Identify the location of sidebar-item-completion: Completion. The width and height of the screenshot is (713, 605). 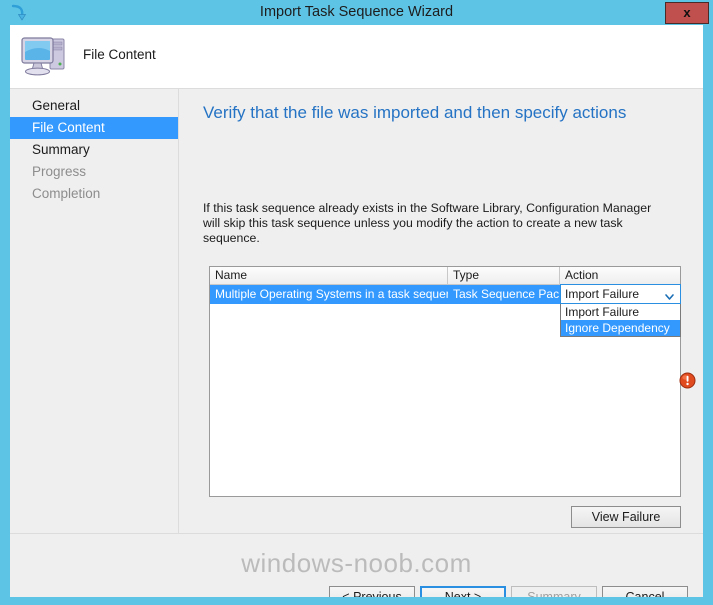
(94, 194).